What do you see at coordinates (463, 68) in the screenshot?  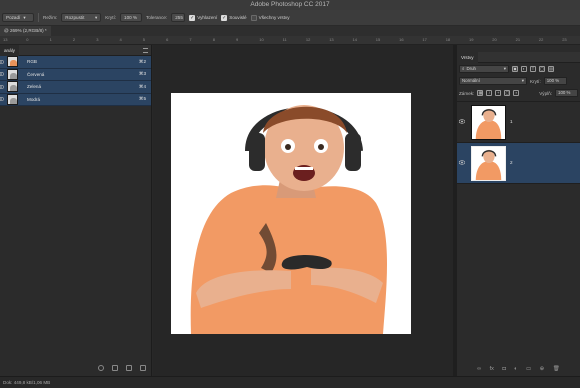 I see `search-icon: ⌕` at bounding box center [463, 68].